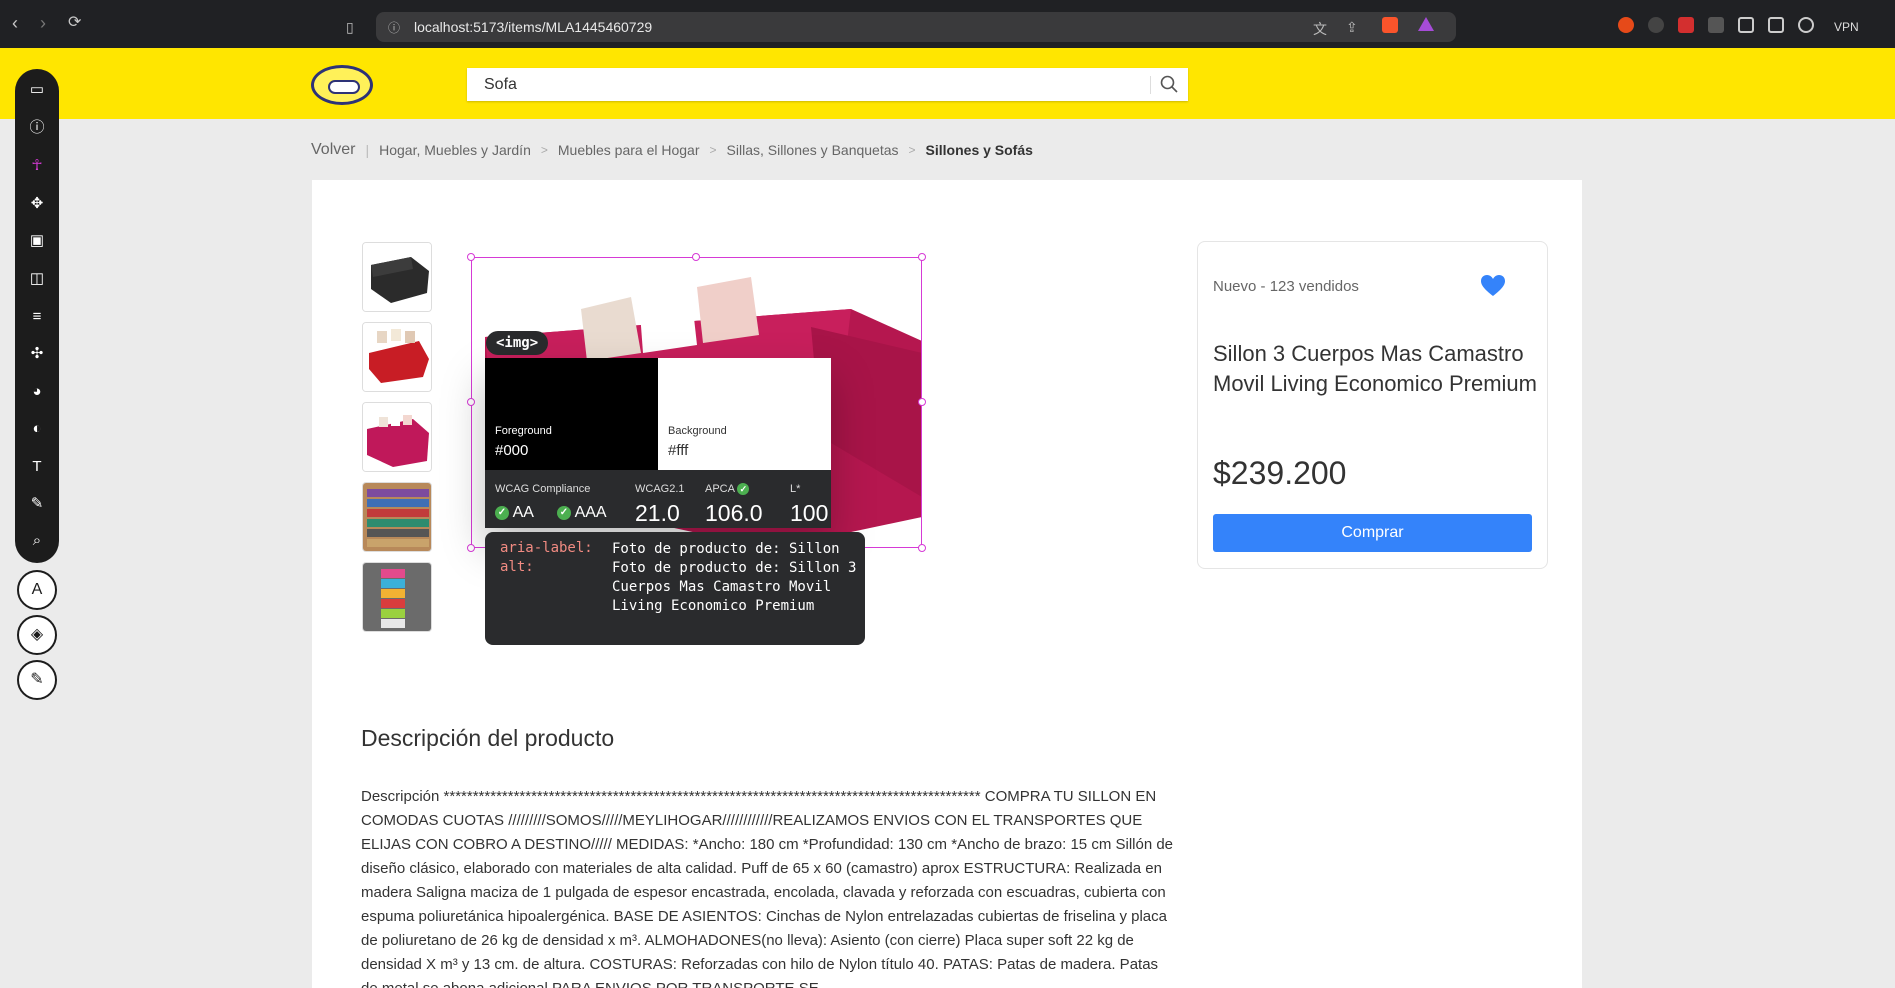 The height and width of the screenshot is (988, 1895). Describe the element at coordinates (342, 85) in the screenshot. I see `mercadolibre-logo` at that location.